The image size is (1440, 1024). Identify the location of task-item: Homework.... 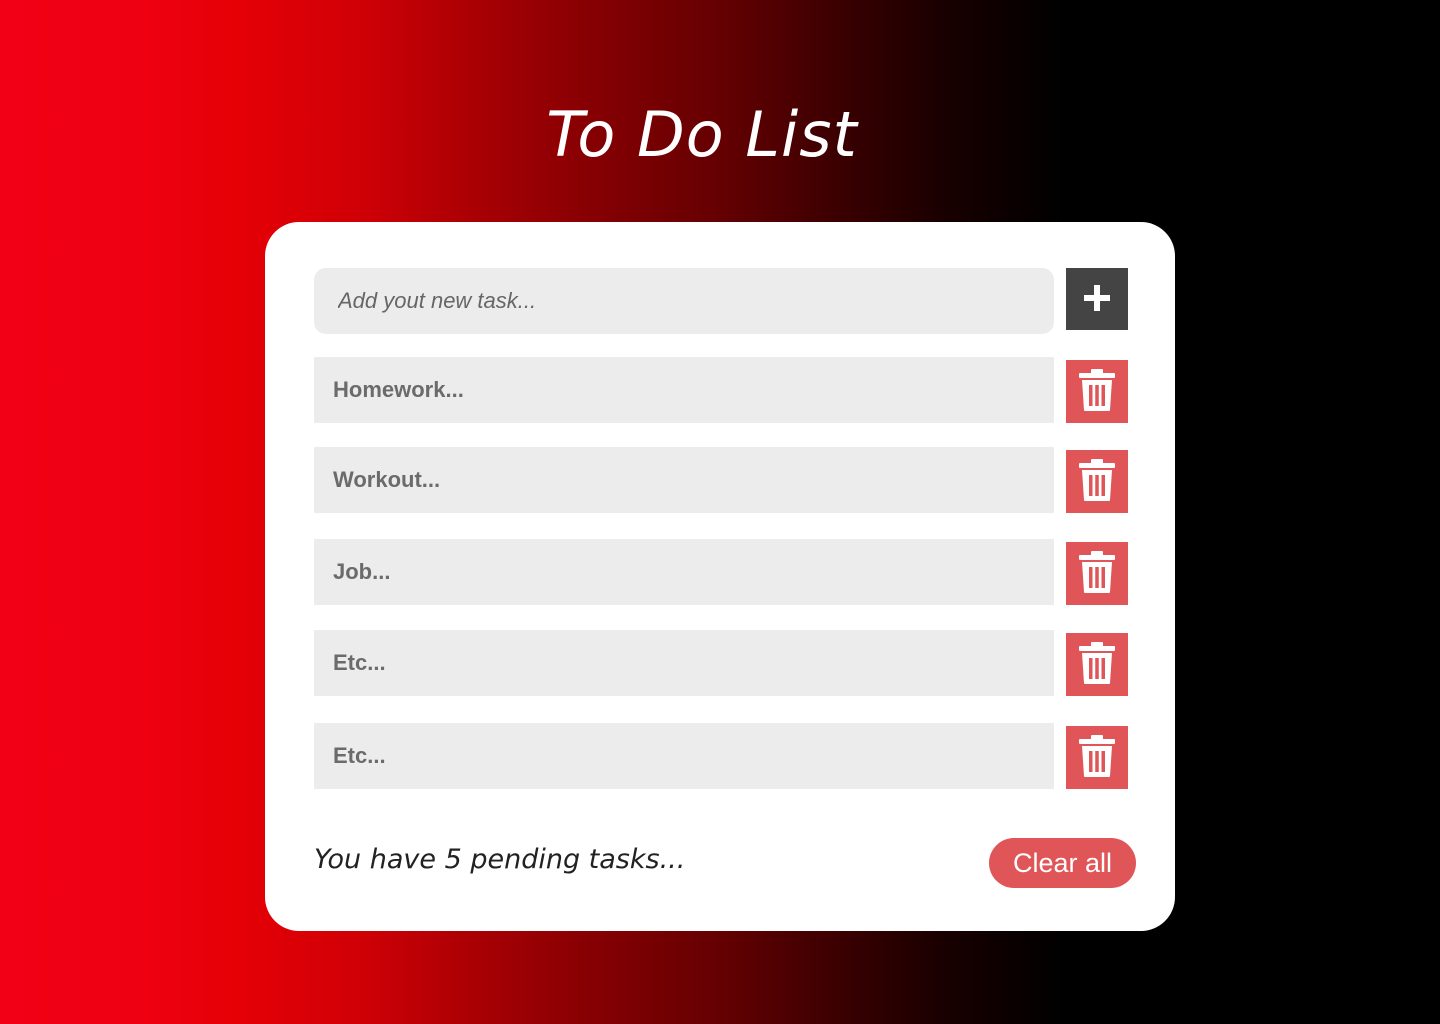
(721, 390).